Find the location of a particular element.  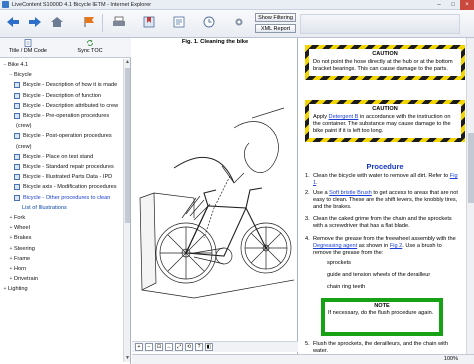

toc-item: + Lighting is located at coordinates (14, 289).